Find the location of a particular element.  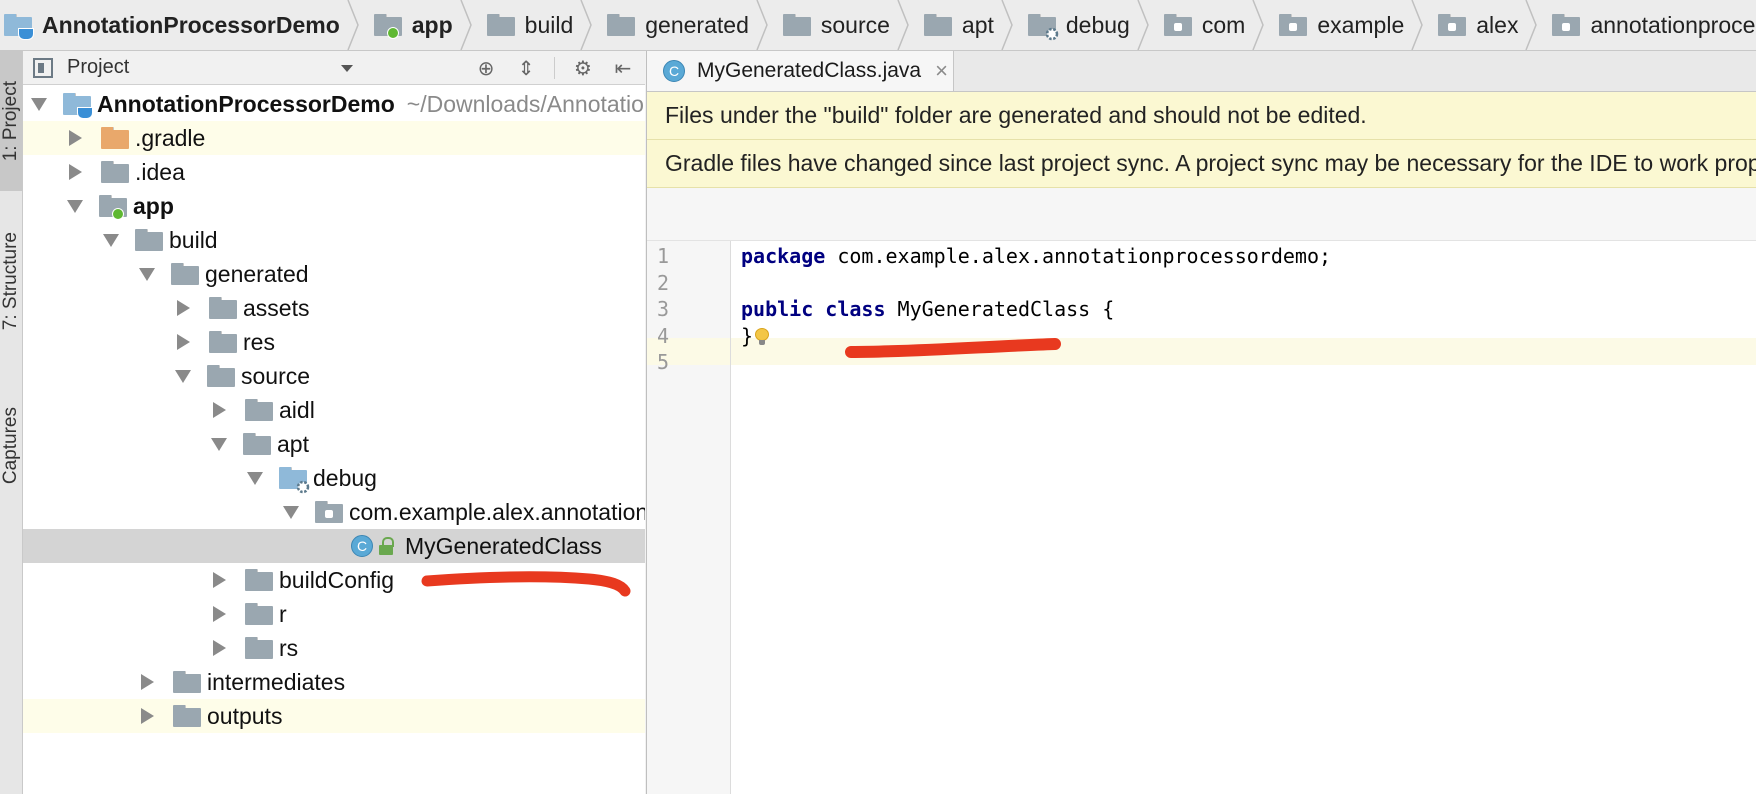

tree-node: aidl is located at coordinates (334, 410).